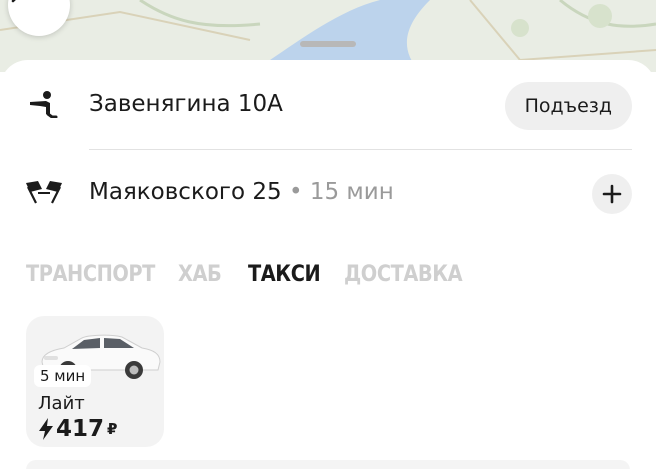 This screenshot has height=469, width=656. I want to click on service-tabs: ТРАНСПОРТ ХАБ ТАКСИ ДОСТАВКА, so click(266, 274).